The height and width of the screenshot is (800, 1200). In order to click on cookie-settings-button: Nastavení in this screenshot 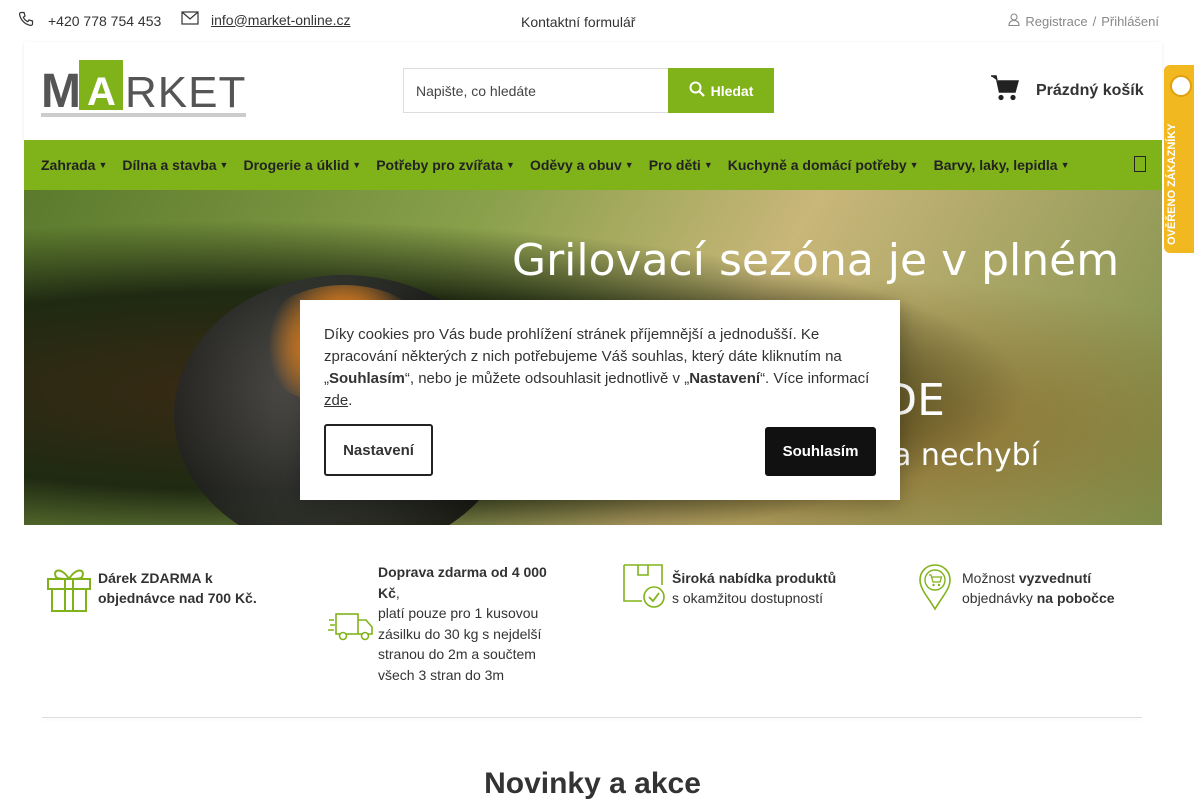, I will do `click(378, 450)`.